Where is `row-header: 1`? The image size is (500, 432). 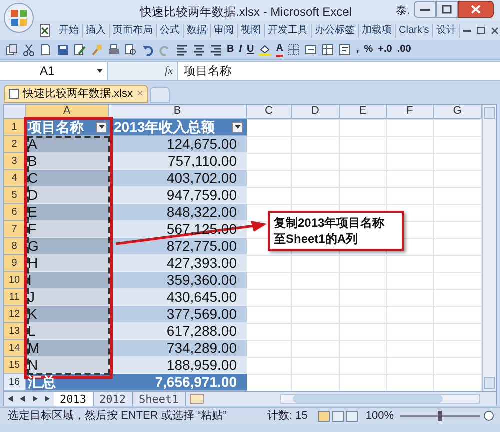 row-header: 1 is located at coordinates (15, 127).